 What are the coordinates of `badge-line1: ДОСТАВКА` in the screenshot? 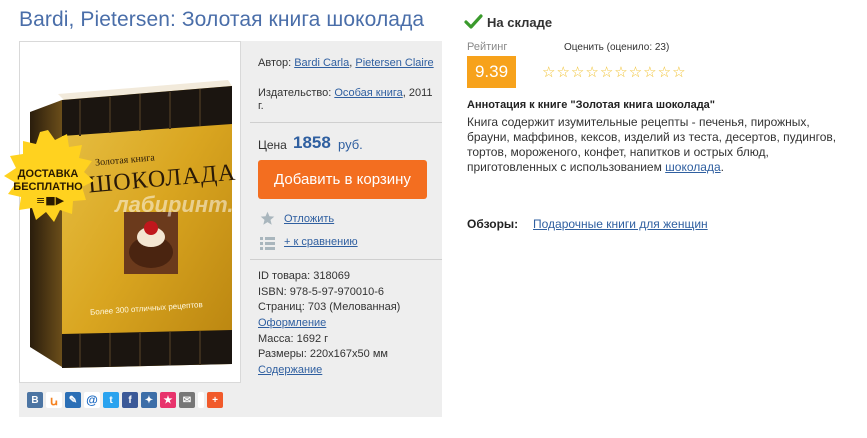 It's located at (48, 174).